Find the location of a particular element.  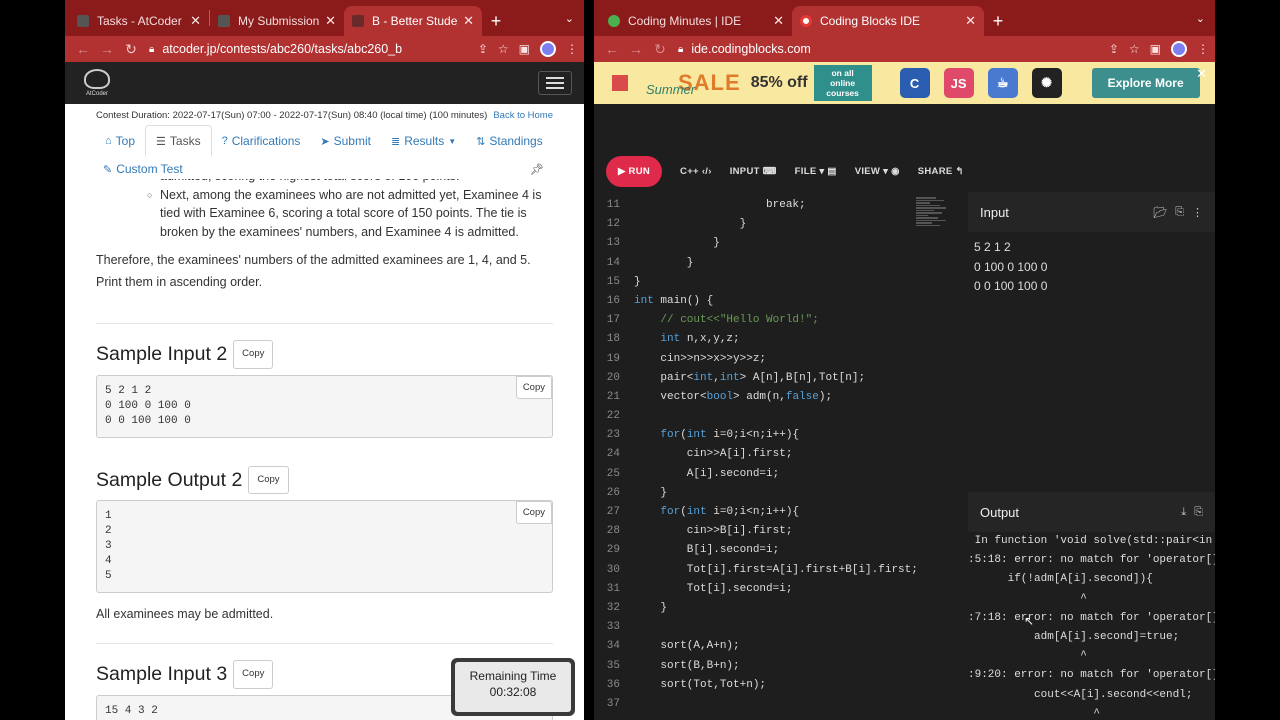

code-minimap is located at coordinates (935, 226).